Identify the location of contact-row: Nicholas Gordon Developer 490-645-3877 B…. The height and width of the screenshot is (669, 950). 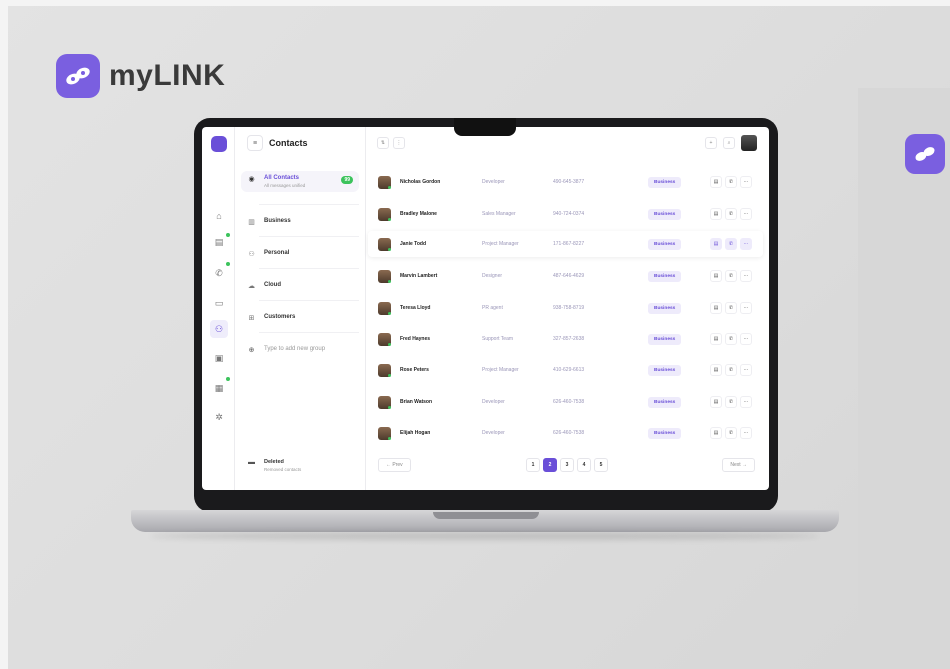
(565, 182).